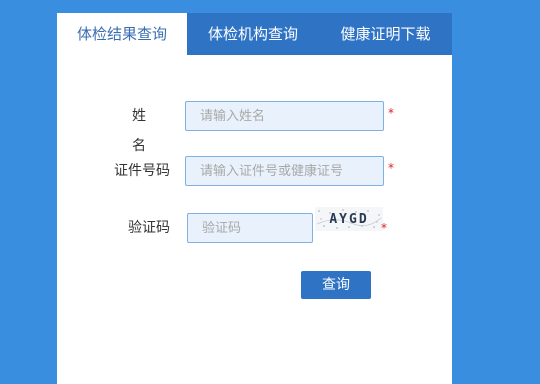 The image size is (540, 384). Describe the element at coordinates (250, 228) in the screenshot. I see `captcha-input` at that location.